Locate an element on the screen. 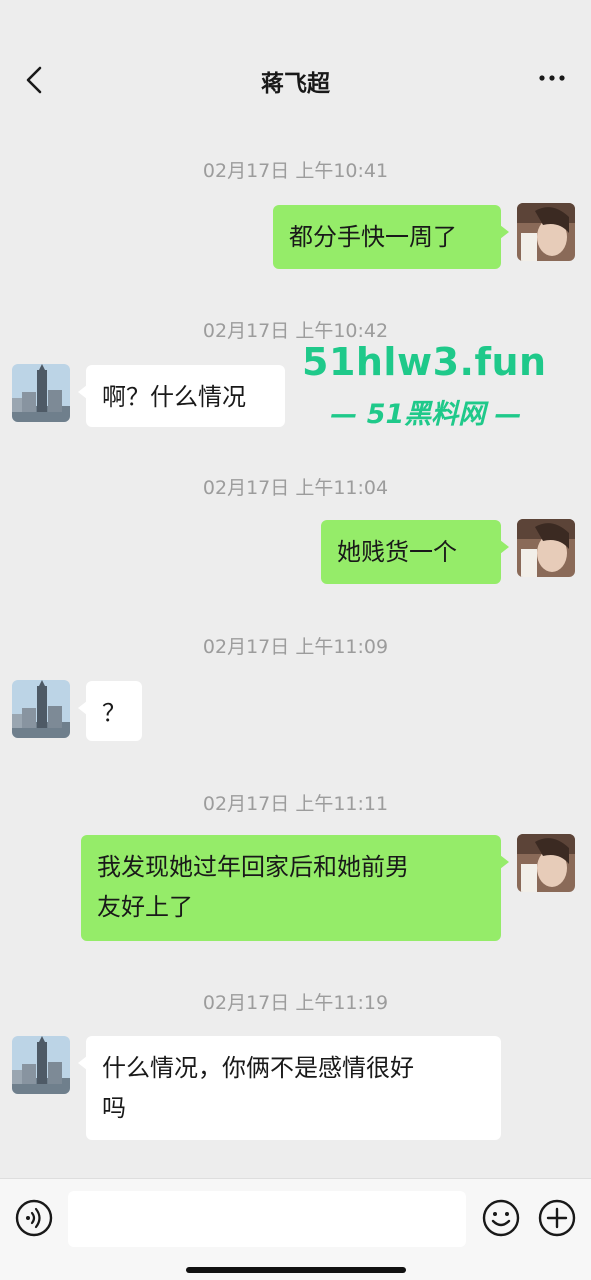 The width and height of the screenshot is (591, 1280). message-timestamp: 02月17日 上午10:41 is located at coordinates (295, 171).